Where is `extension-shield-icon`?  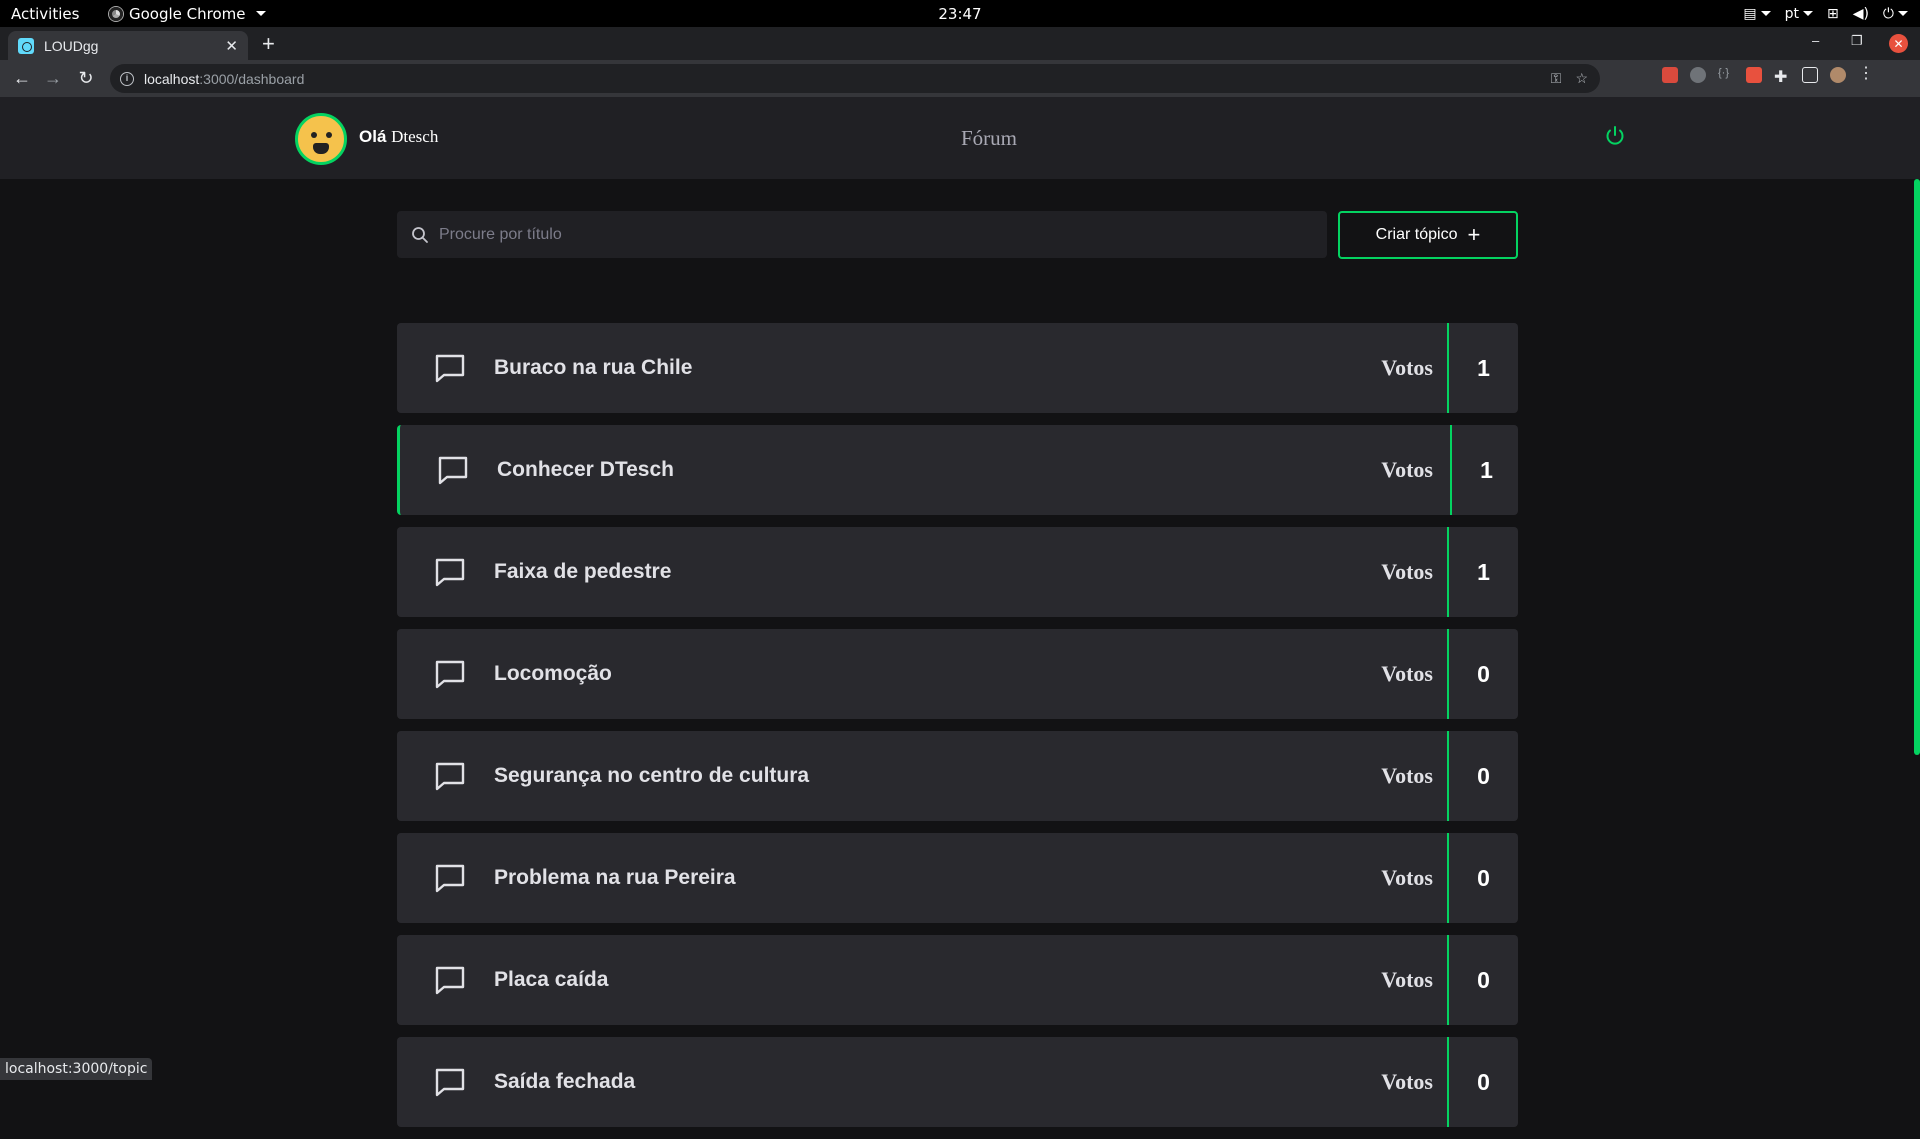 extension-shield-icon is located at coordinates (1698, 75).